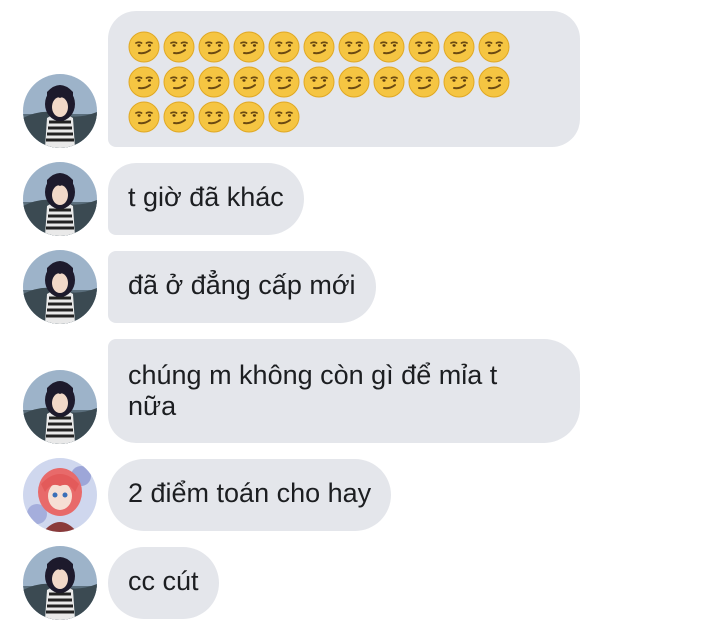 This screenshot has height=630, width=720. I want to click on message-bubble: đã ở đẳng cấp mới, so click(242, 287).